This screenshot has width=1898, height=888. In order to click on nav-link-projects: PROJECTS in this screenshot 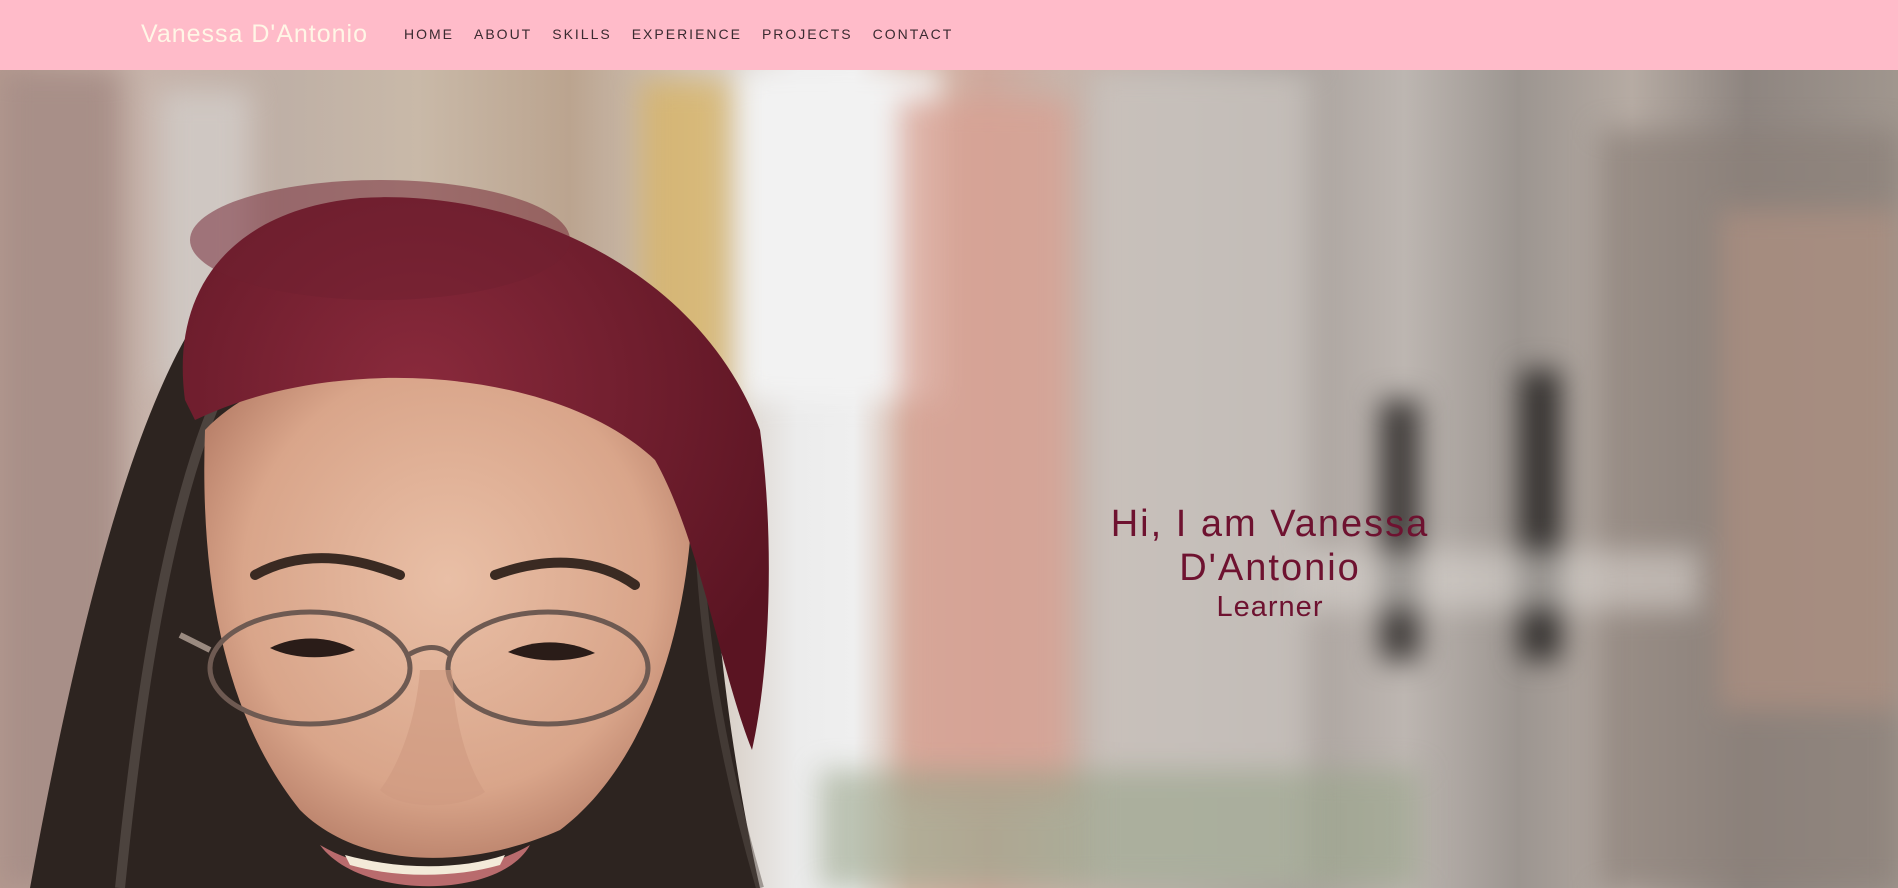, I will do `click(807, 34)`.